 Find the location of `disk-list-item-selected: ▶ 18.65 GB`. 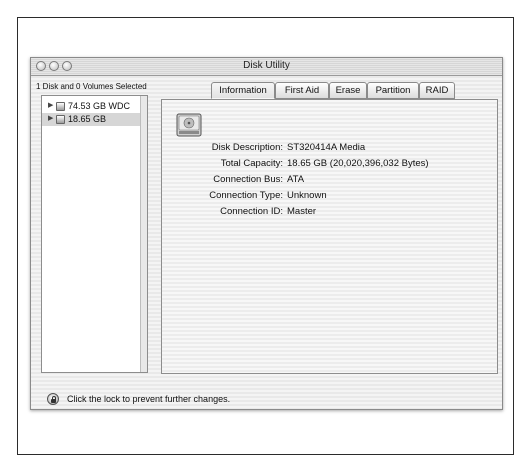

disk-list-item-selected: ▶ 18.65 GB is located at coordinates (91, 119).